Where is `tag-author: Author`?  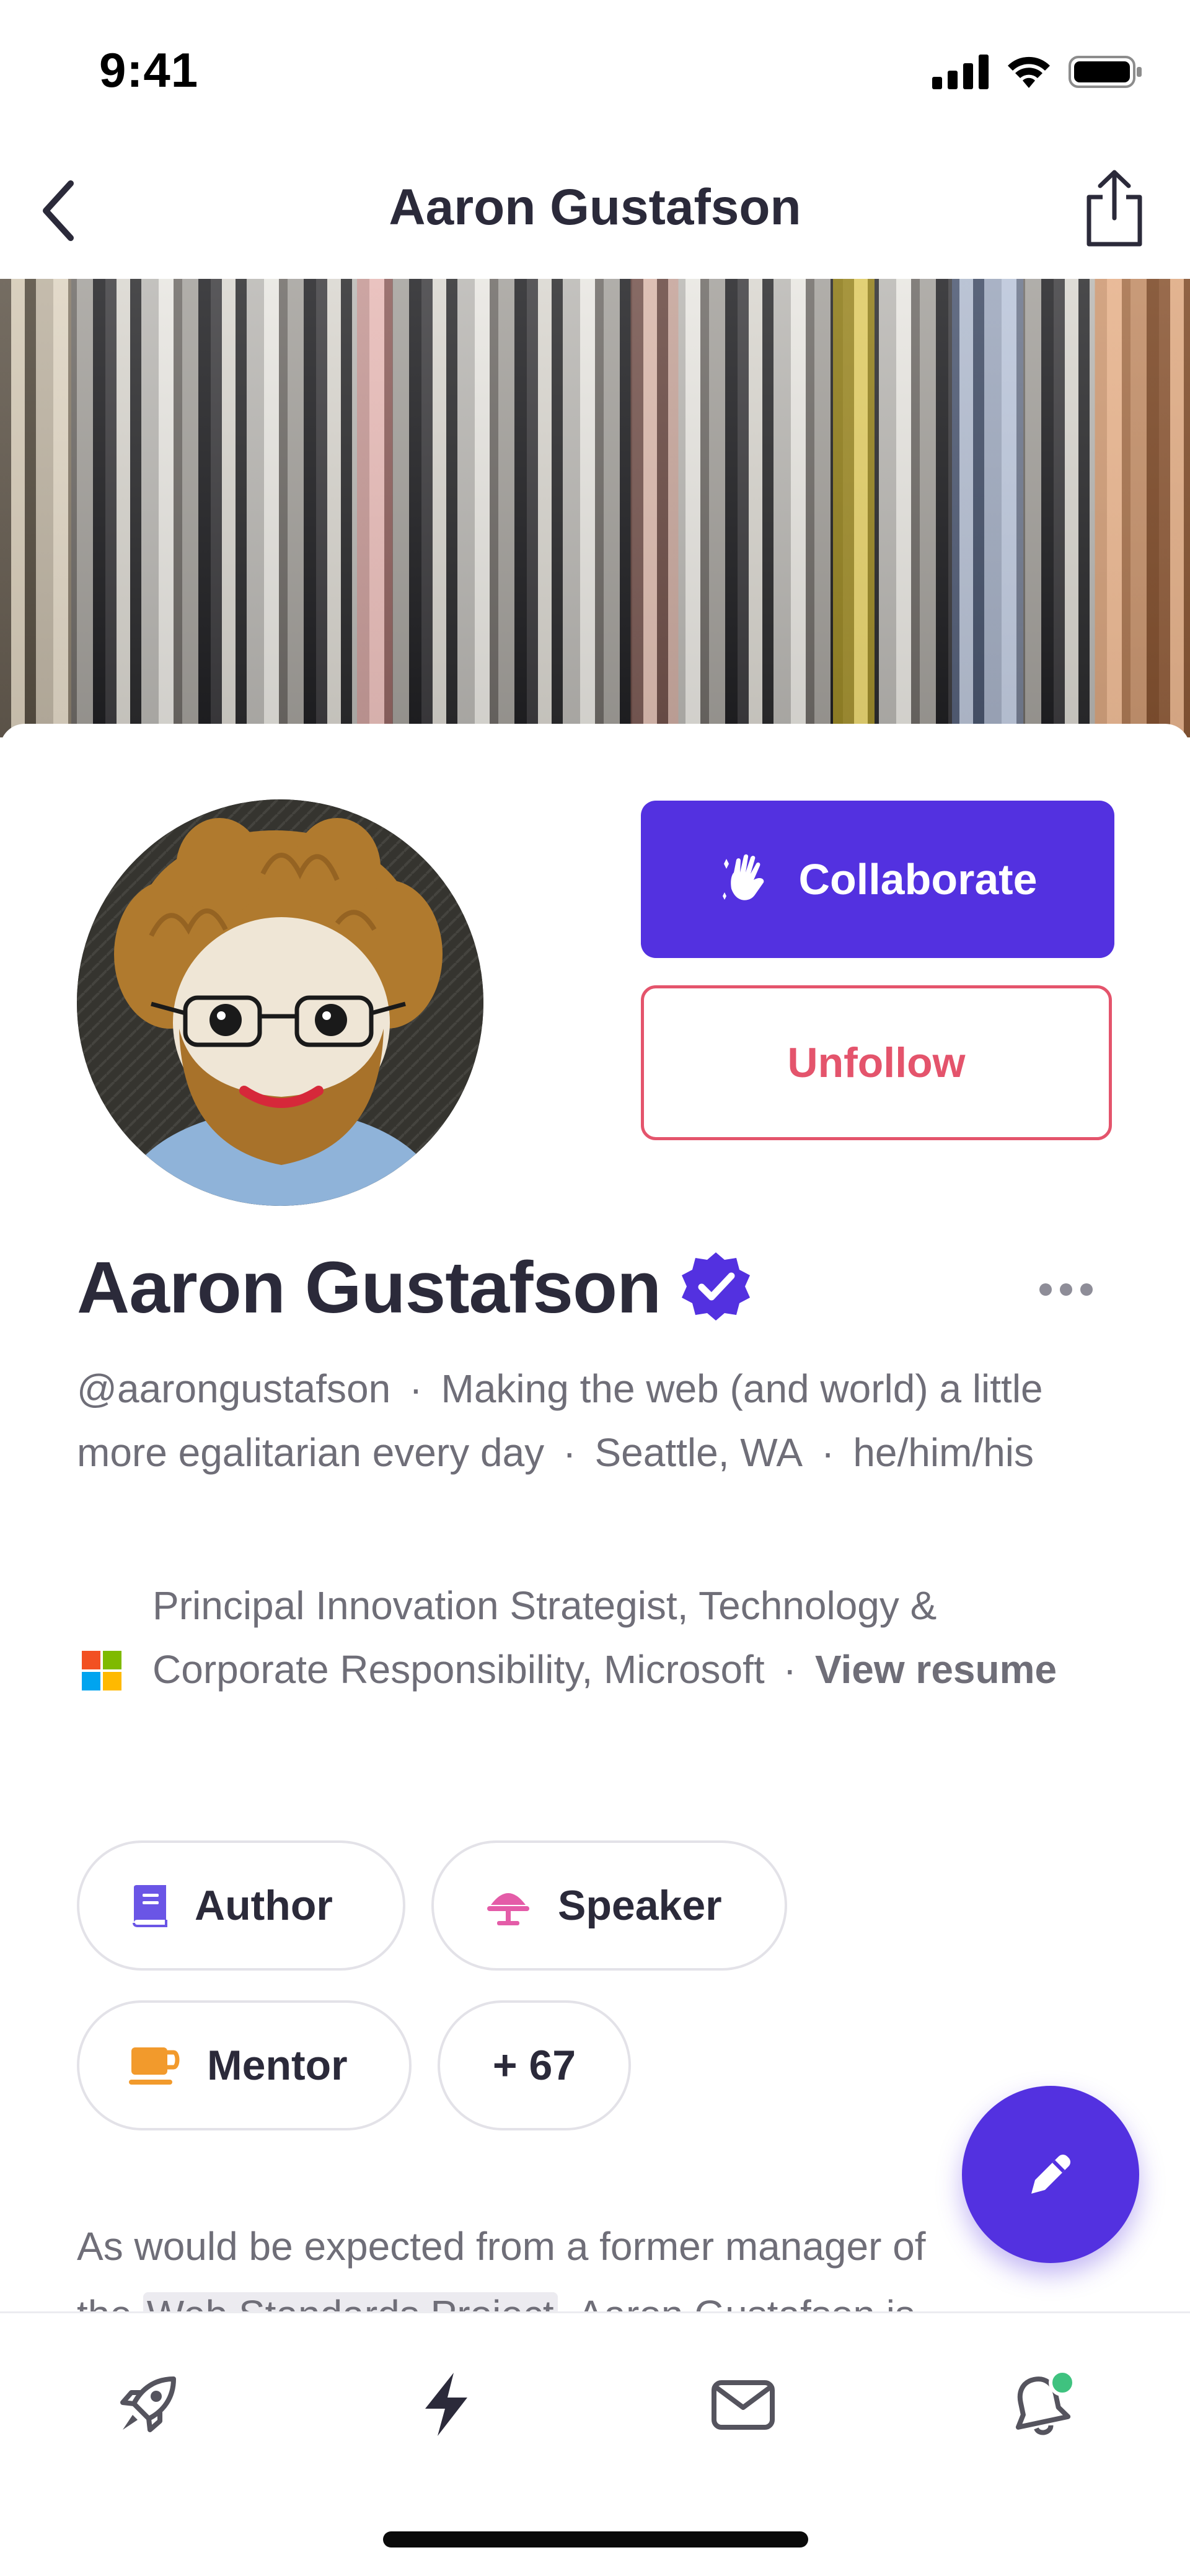
tag-author: Author is located at coordinates (241, 1906).